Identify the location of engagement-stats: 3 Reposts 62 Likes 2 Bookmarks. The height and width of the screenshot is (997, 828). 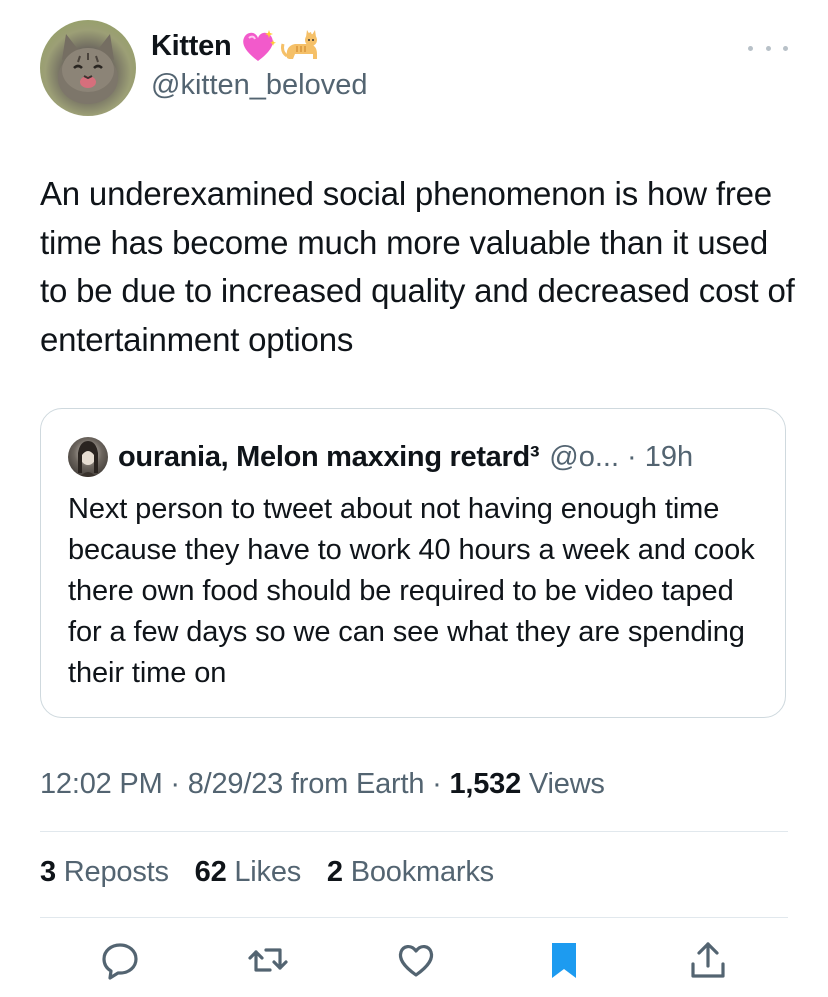
(276, 872).